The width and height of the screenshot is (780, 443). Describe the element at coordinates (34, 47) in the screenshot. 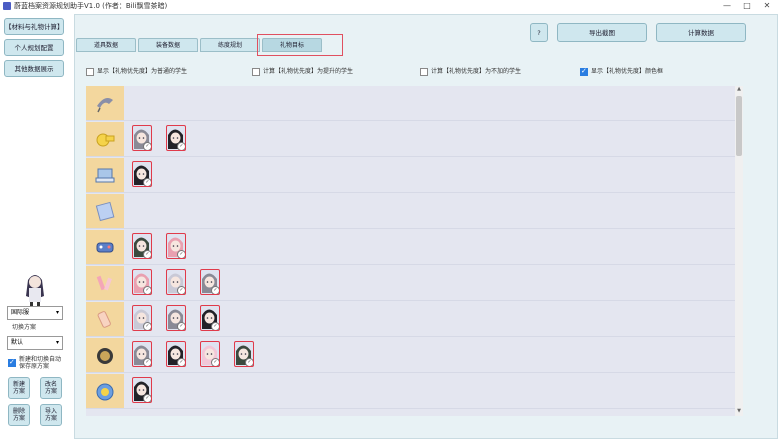

I see `nav-personal-config: 个人规划配置` at that location.